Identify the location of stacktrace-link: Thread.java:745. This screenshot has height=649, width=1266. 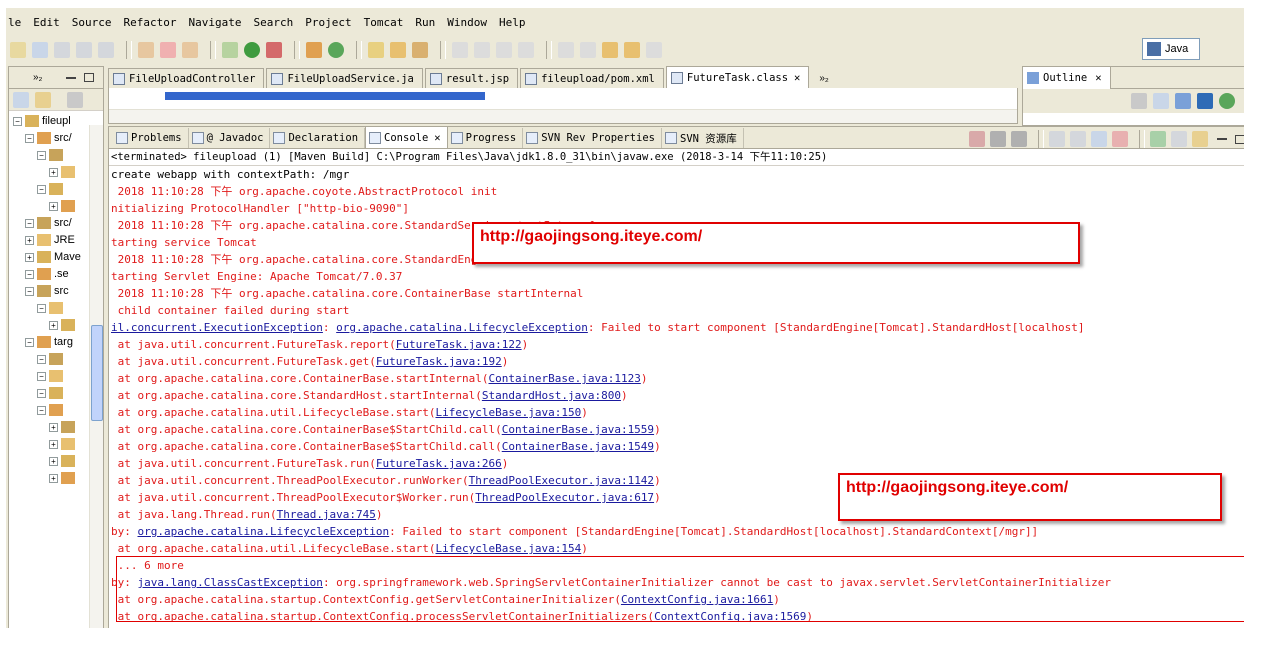
(326, 514).